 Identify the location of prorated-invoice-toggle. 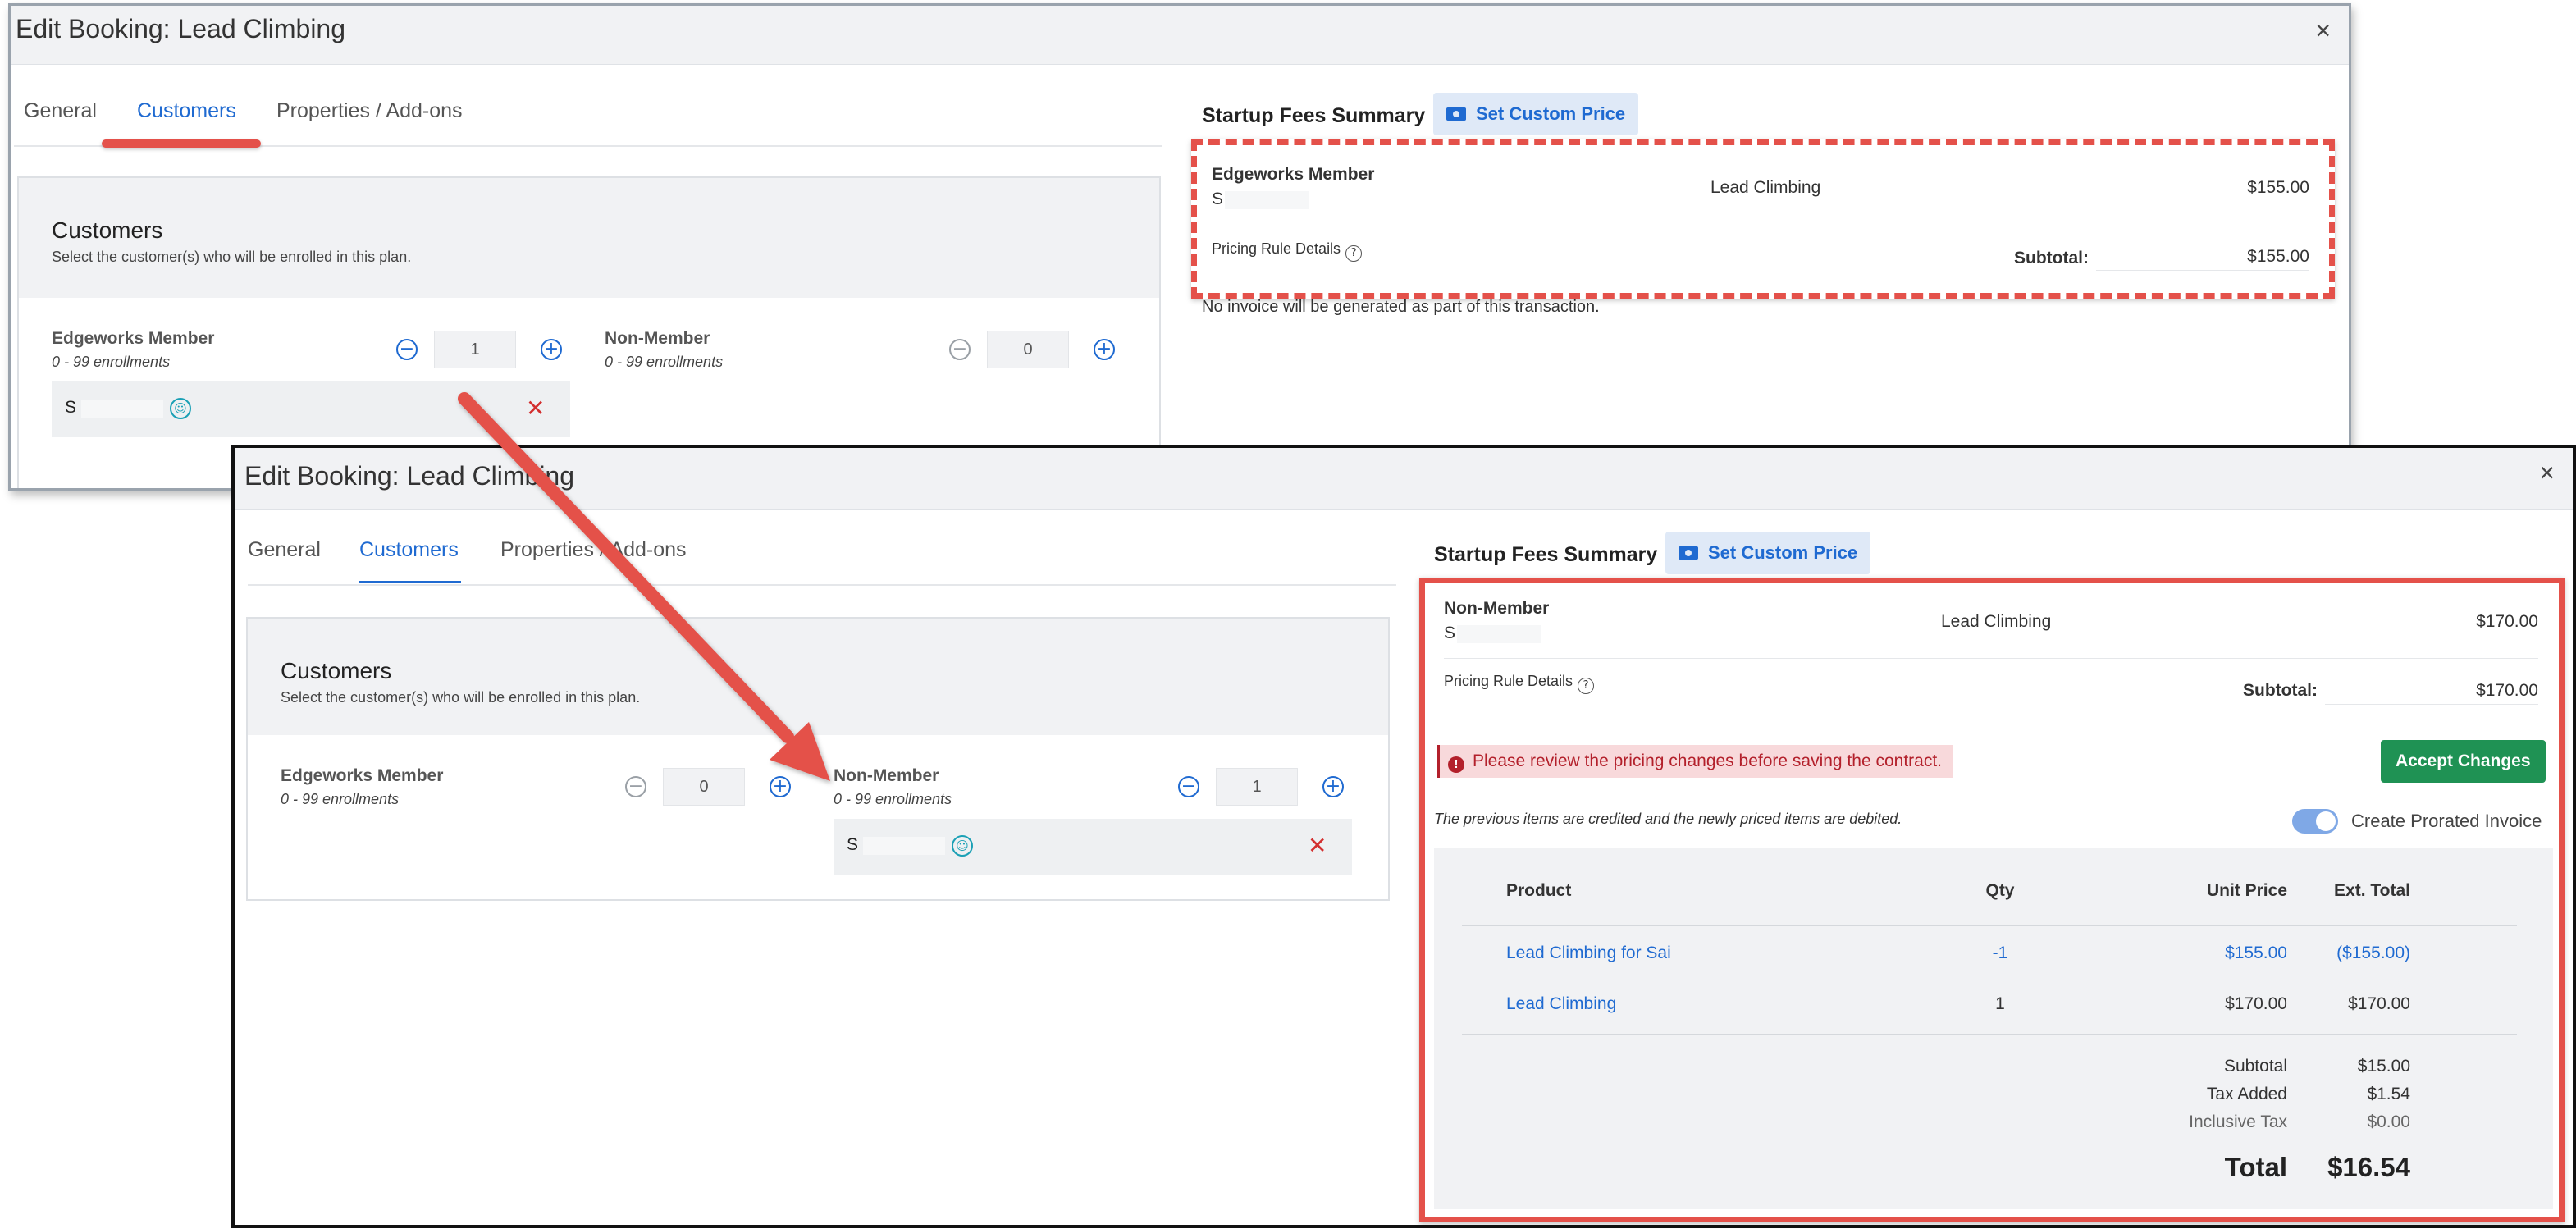
(2315, 821).